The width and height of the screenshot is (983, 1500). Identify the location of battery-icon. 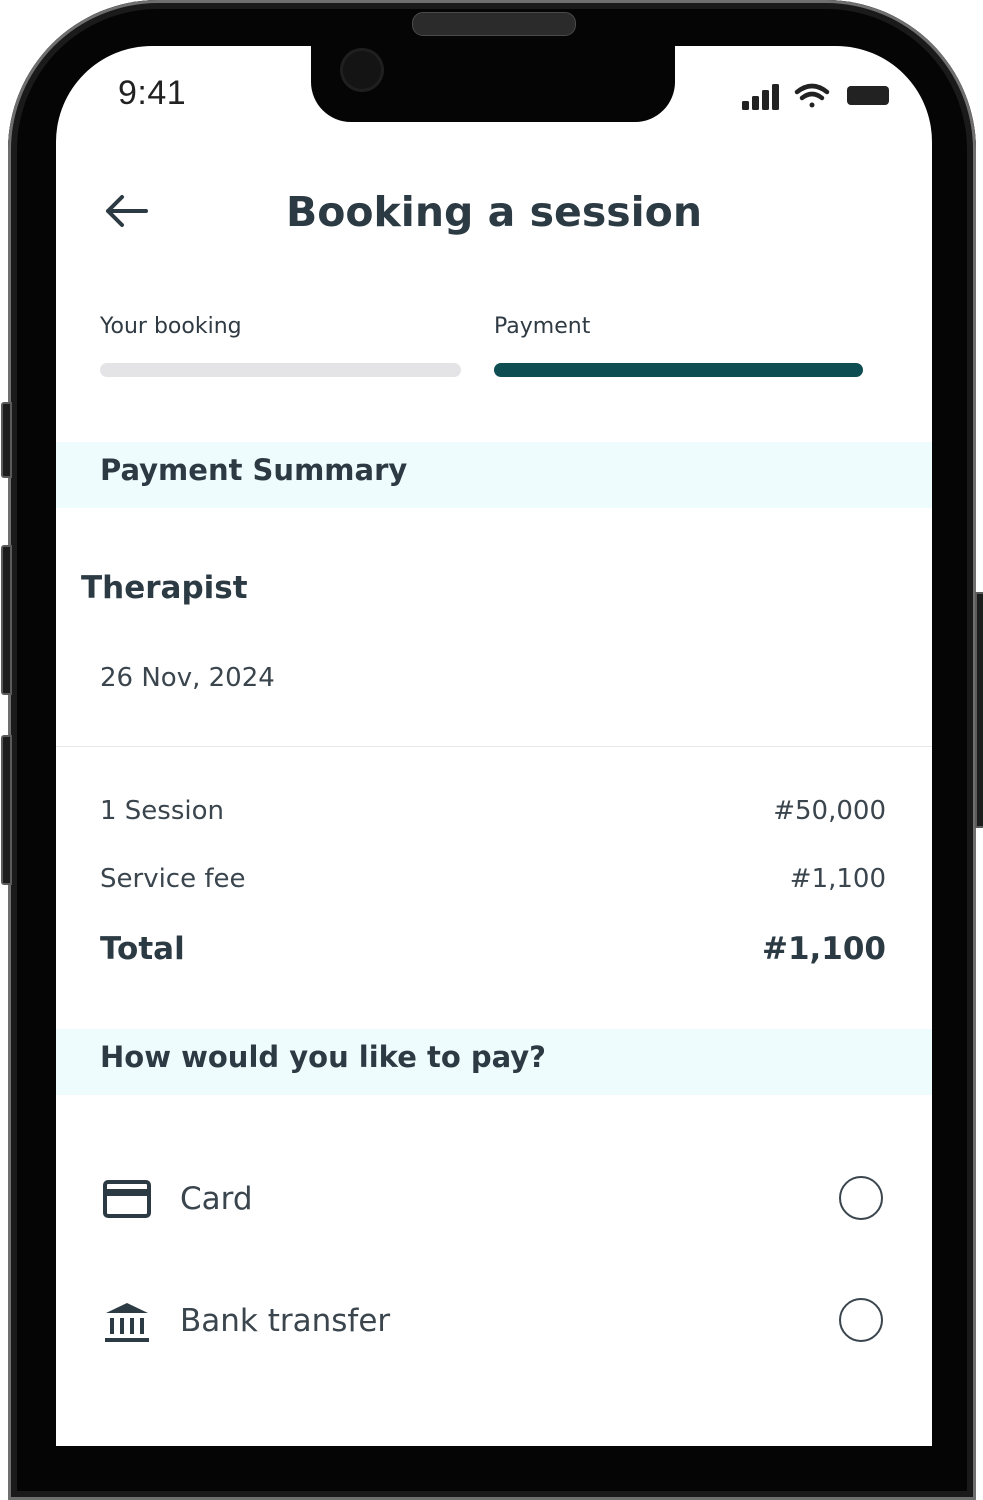
(868, 95).